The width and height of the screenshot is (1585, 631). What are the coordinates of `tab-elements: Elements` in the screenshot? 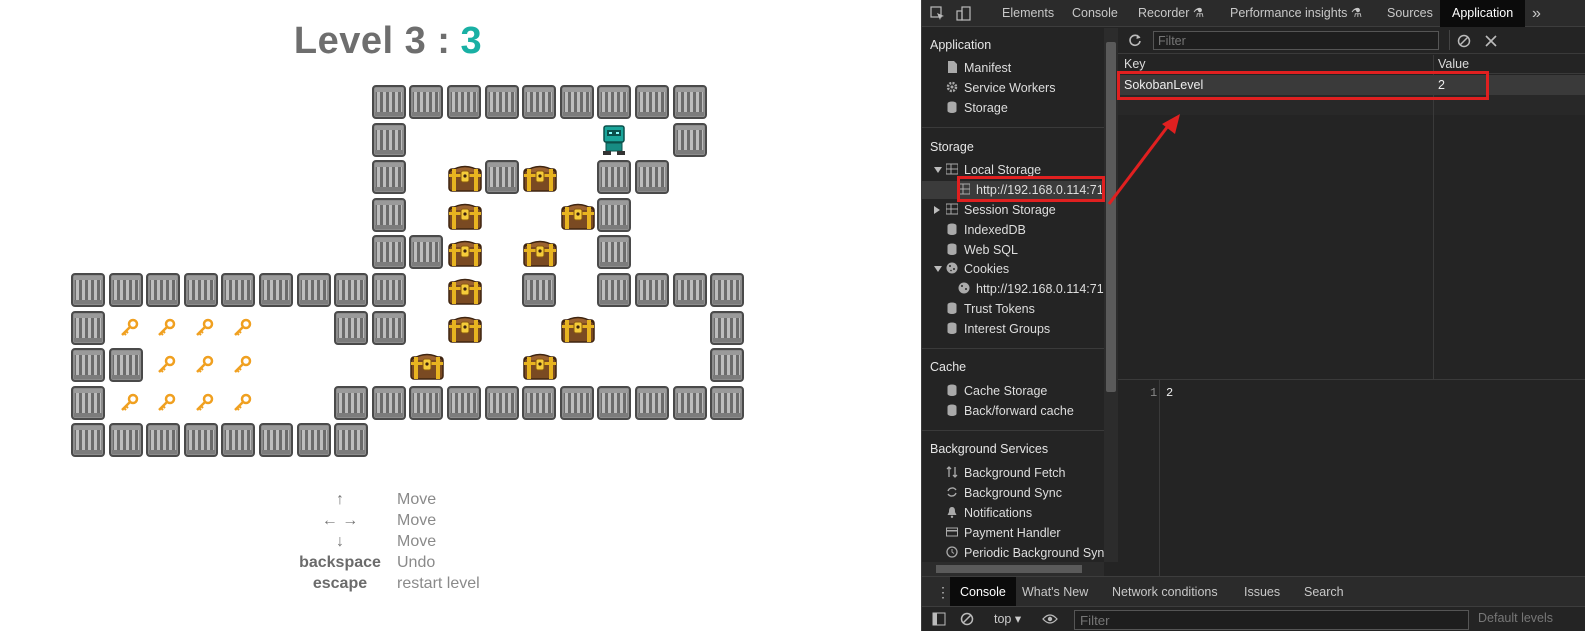 It's located at (1028, 13).